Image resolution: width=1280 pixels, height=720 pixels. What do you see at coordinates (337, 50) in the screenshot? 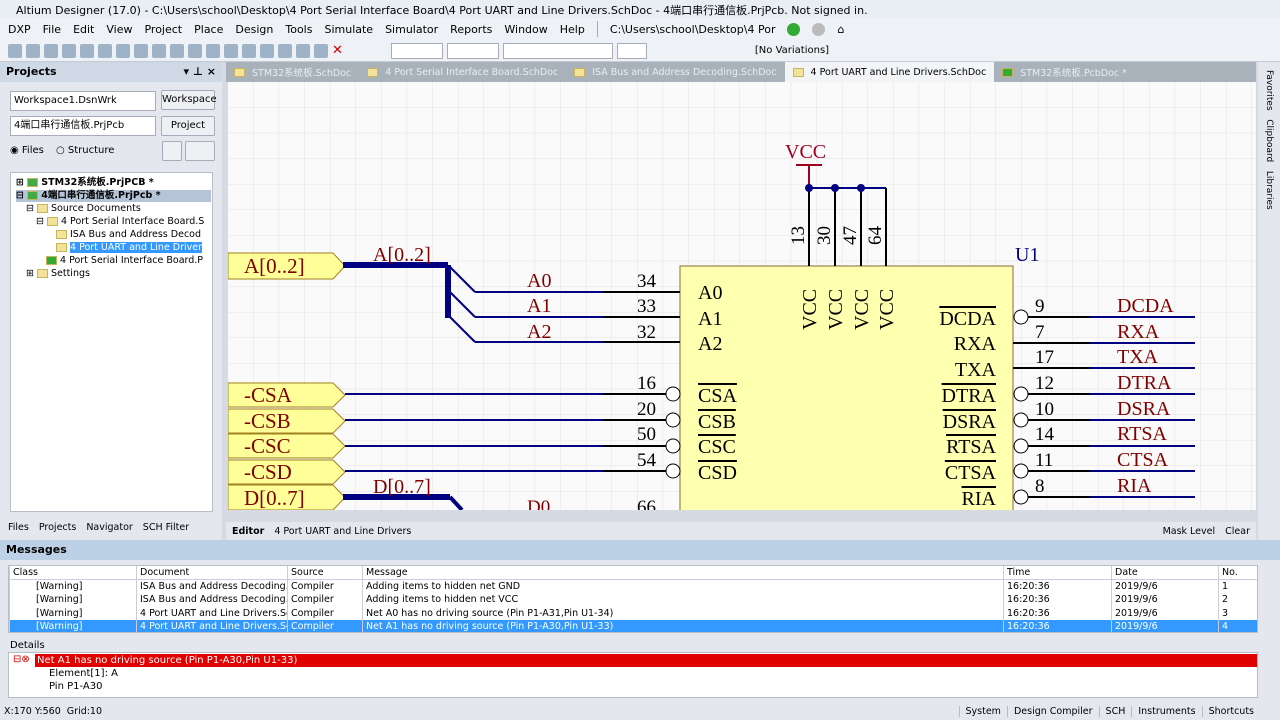
I see `no-erc-icon: ✕` at bounding box center [337, 50].